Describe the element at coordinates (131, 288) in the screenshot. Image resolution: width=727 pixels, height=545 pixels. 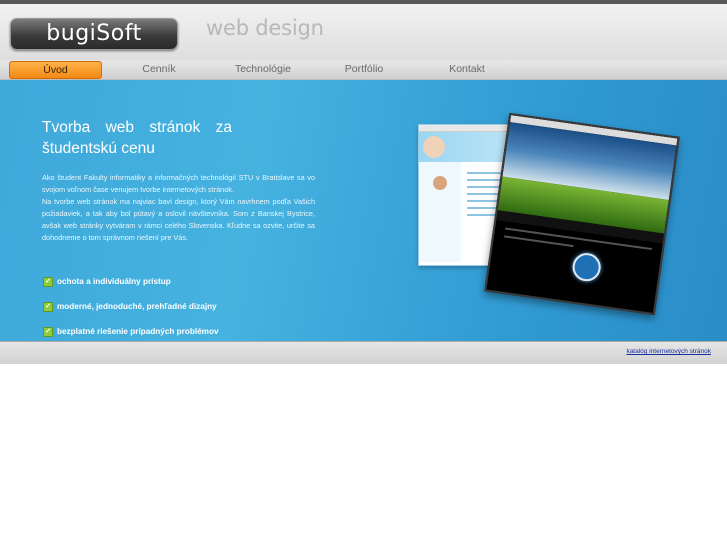
I see `feature-item: ✓ ochota a individuálny prístup` at that location.